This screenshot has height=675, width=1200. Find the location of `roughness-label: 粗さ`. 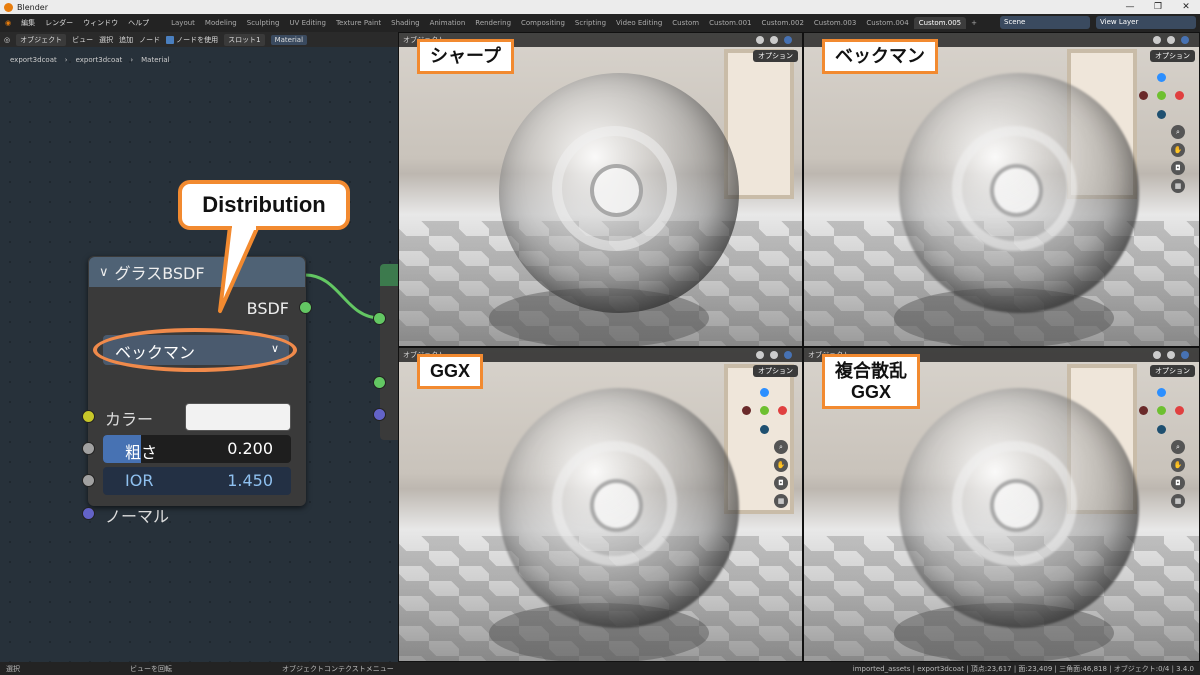

roughness-label: 粗さ is located at coordinates (141, 452).